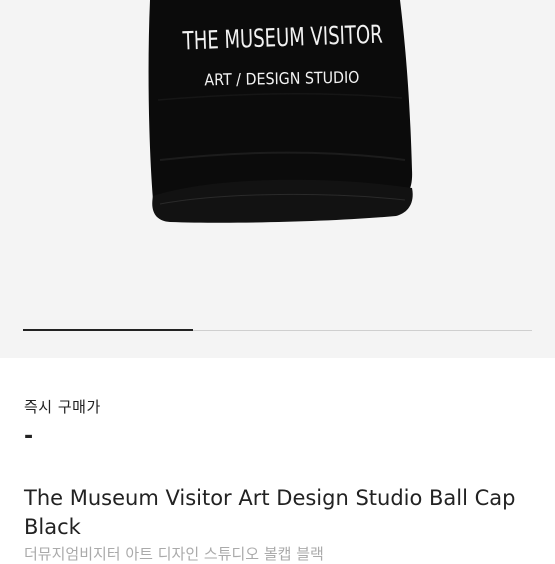 The height and width of the screenshot is (564, 555). I want to click on gallery-progress-bar, so click(277, 330).